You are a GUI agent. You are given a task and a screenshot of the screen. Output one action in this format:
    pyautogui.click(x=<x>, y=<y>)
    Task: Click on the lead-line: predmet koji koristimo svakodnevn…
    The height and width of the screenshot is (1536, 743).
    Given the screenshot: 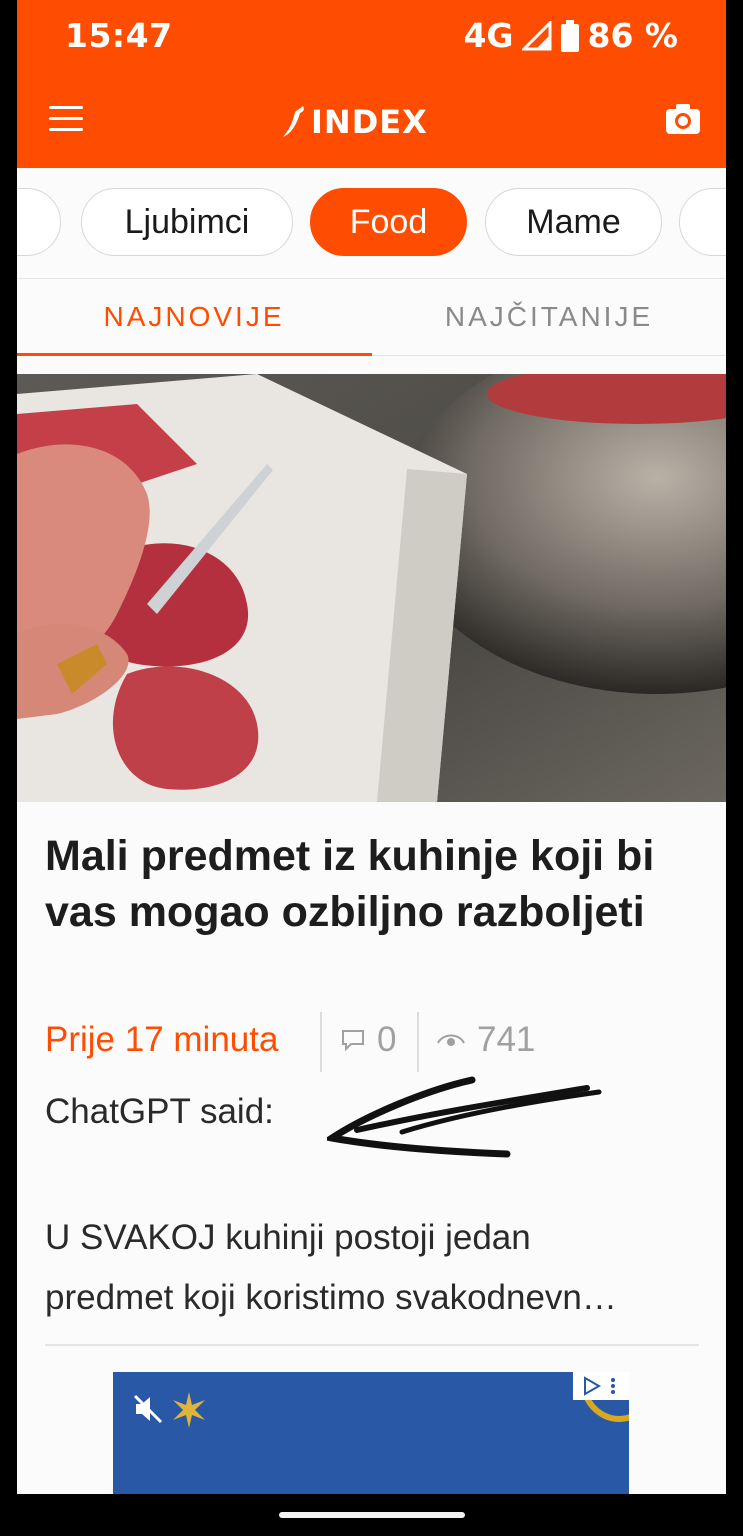 What is the action you would take?
    pyautogui.click(x=331, y=1297)
    